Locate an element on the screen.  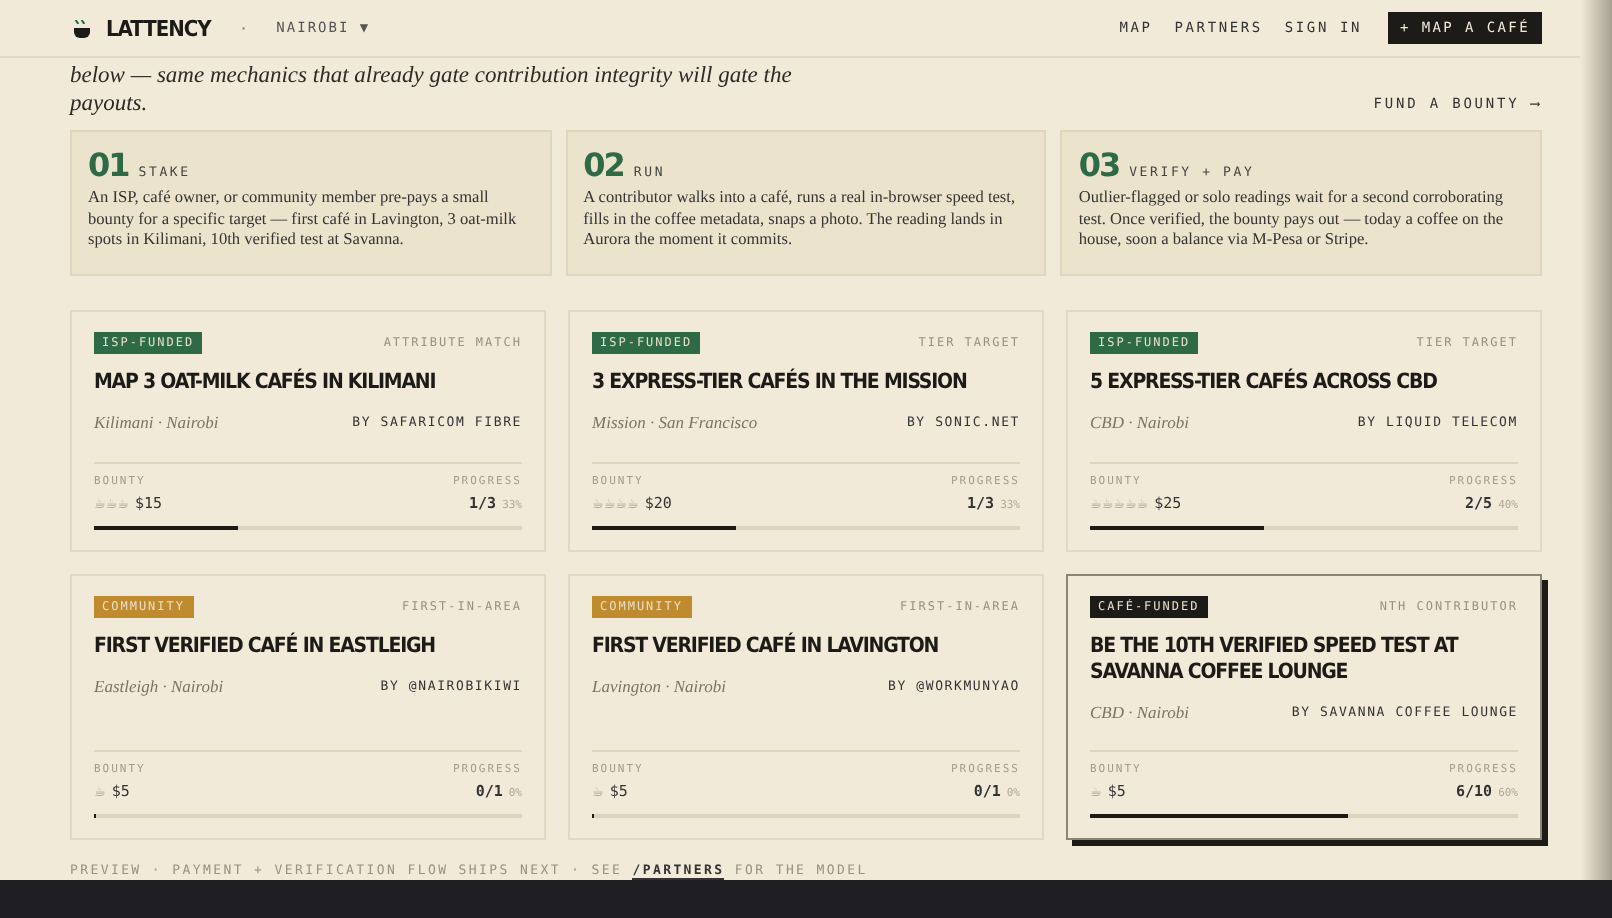
coffee-cup-icon is located at coordinates (83, 28).